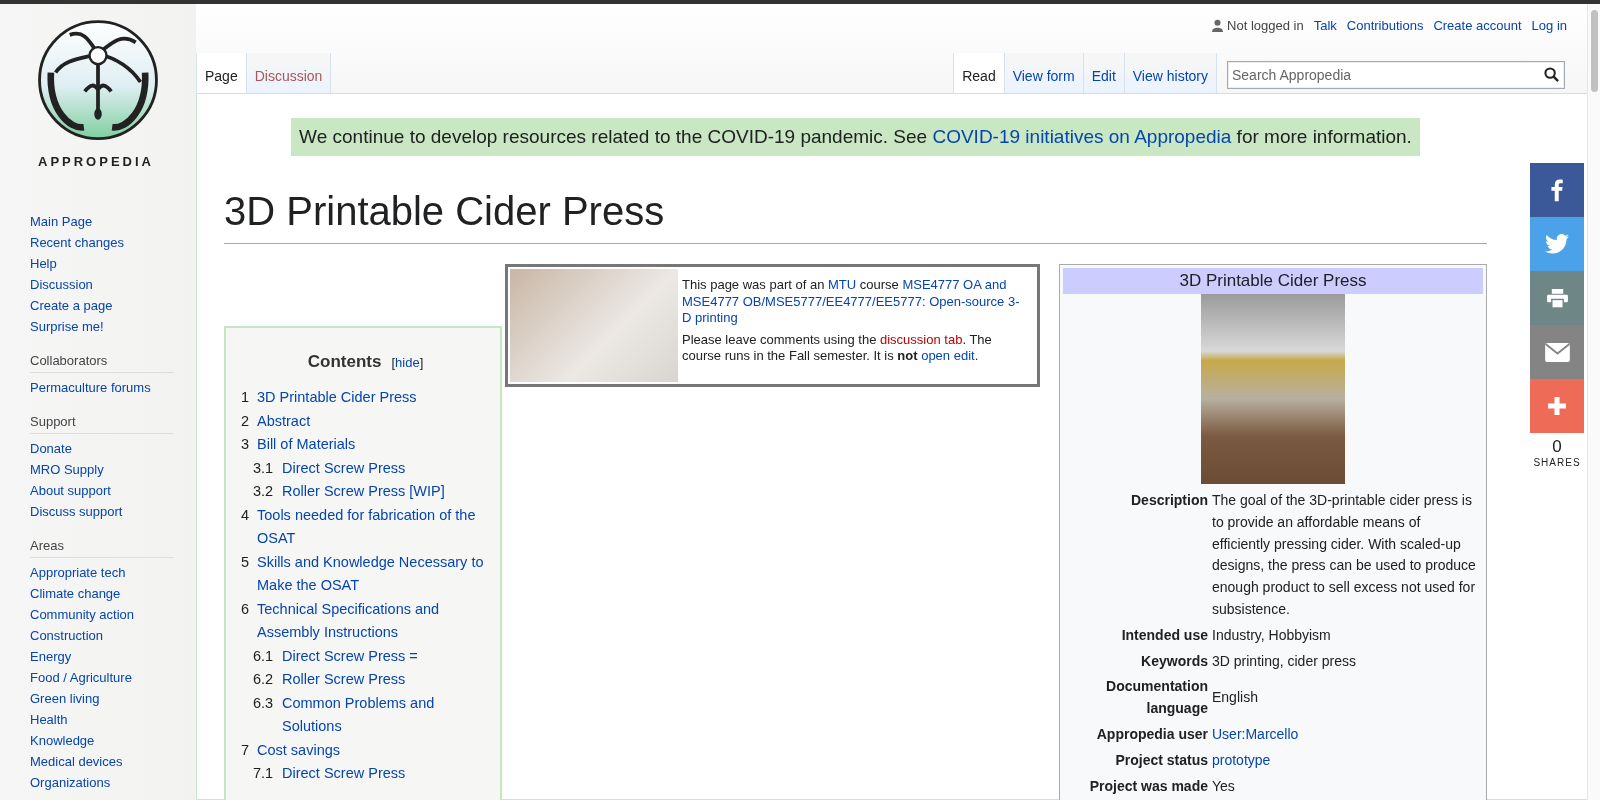 The image size is (1600, 800). Describe the element at coordinates (284, 421) in the screenshot. I see `toc-link: Abstract` at that location.